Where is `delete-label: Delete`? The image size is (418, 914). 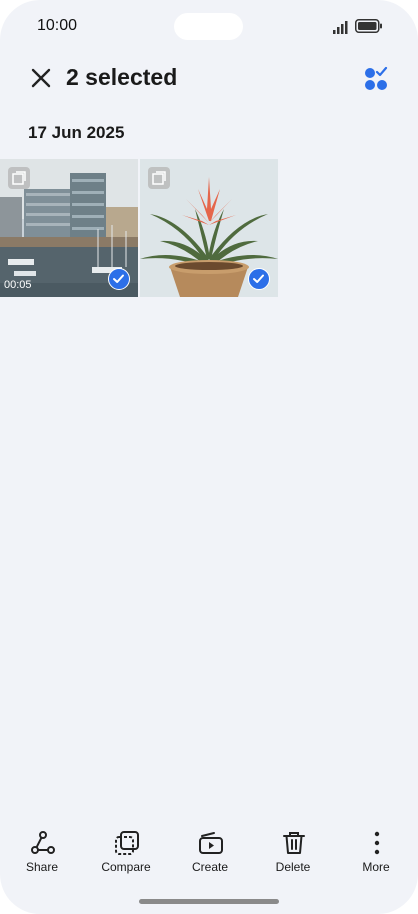 delete-label: Delete is located at coordinates (293, 867).